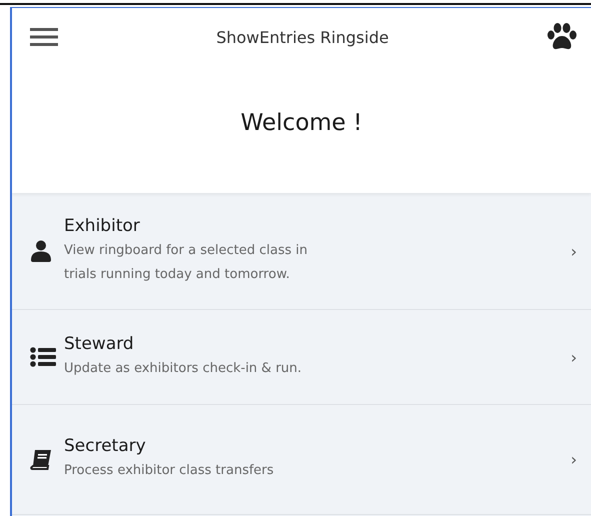  What do you see at coordinates (44, 37) in the screenshot?
I see `menu-icon` at bounding box center [44, 37].